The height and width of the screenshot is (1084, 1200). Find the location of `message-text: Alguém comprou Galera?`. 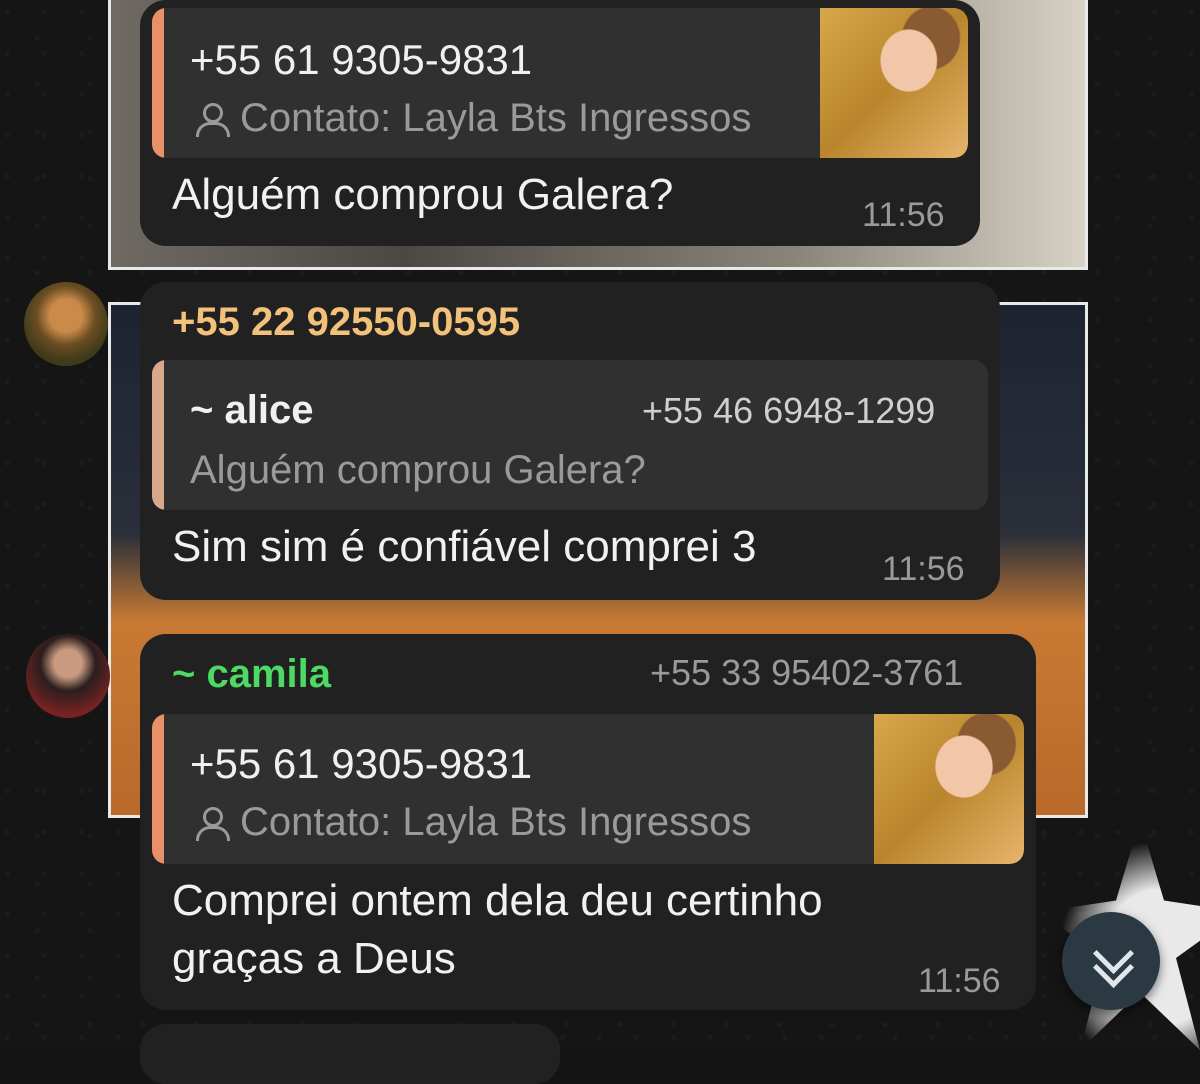

message-text: Alguém comprou Galera? is located at coordinates (423, 194).